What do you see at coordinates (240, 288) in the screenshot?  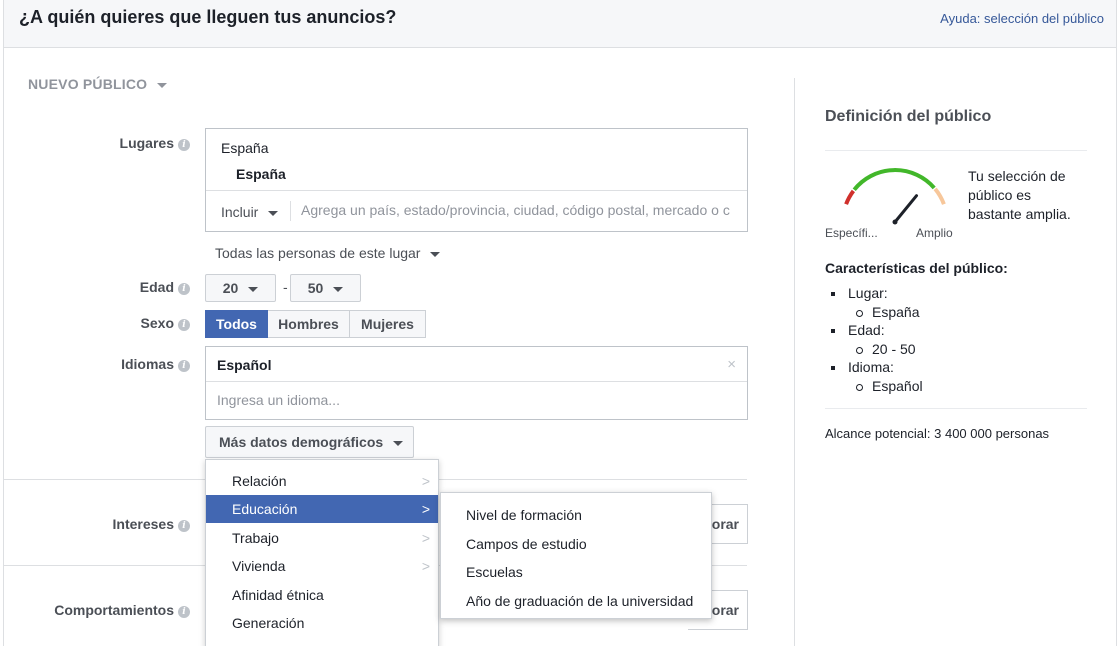 I see `age-min-select: 20` at bounding box center [240, 288].